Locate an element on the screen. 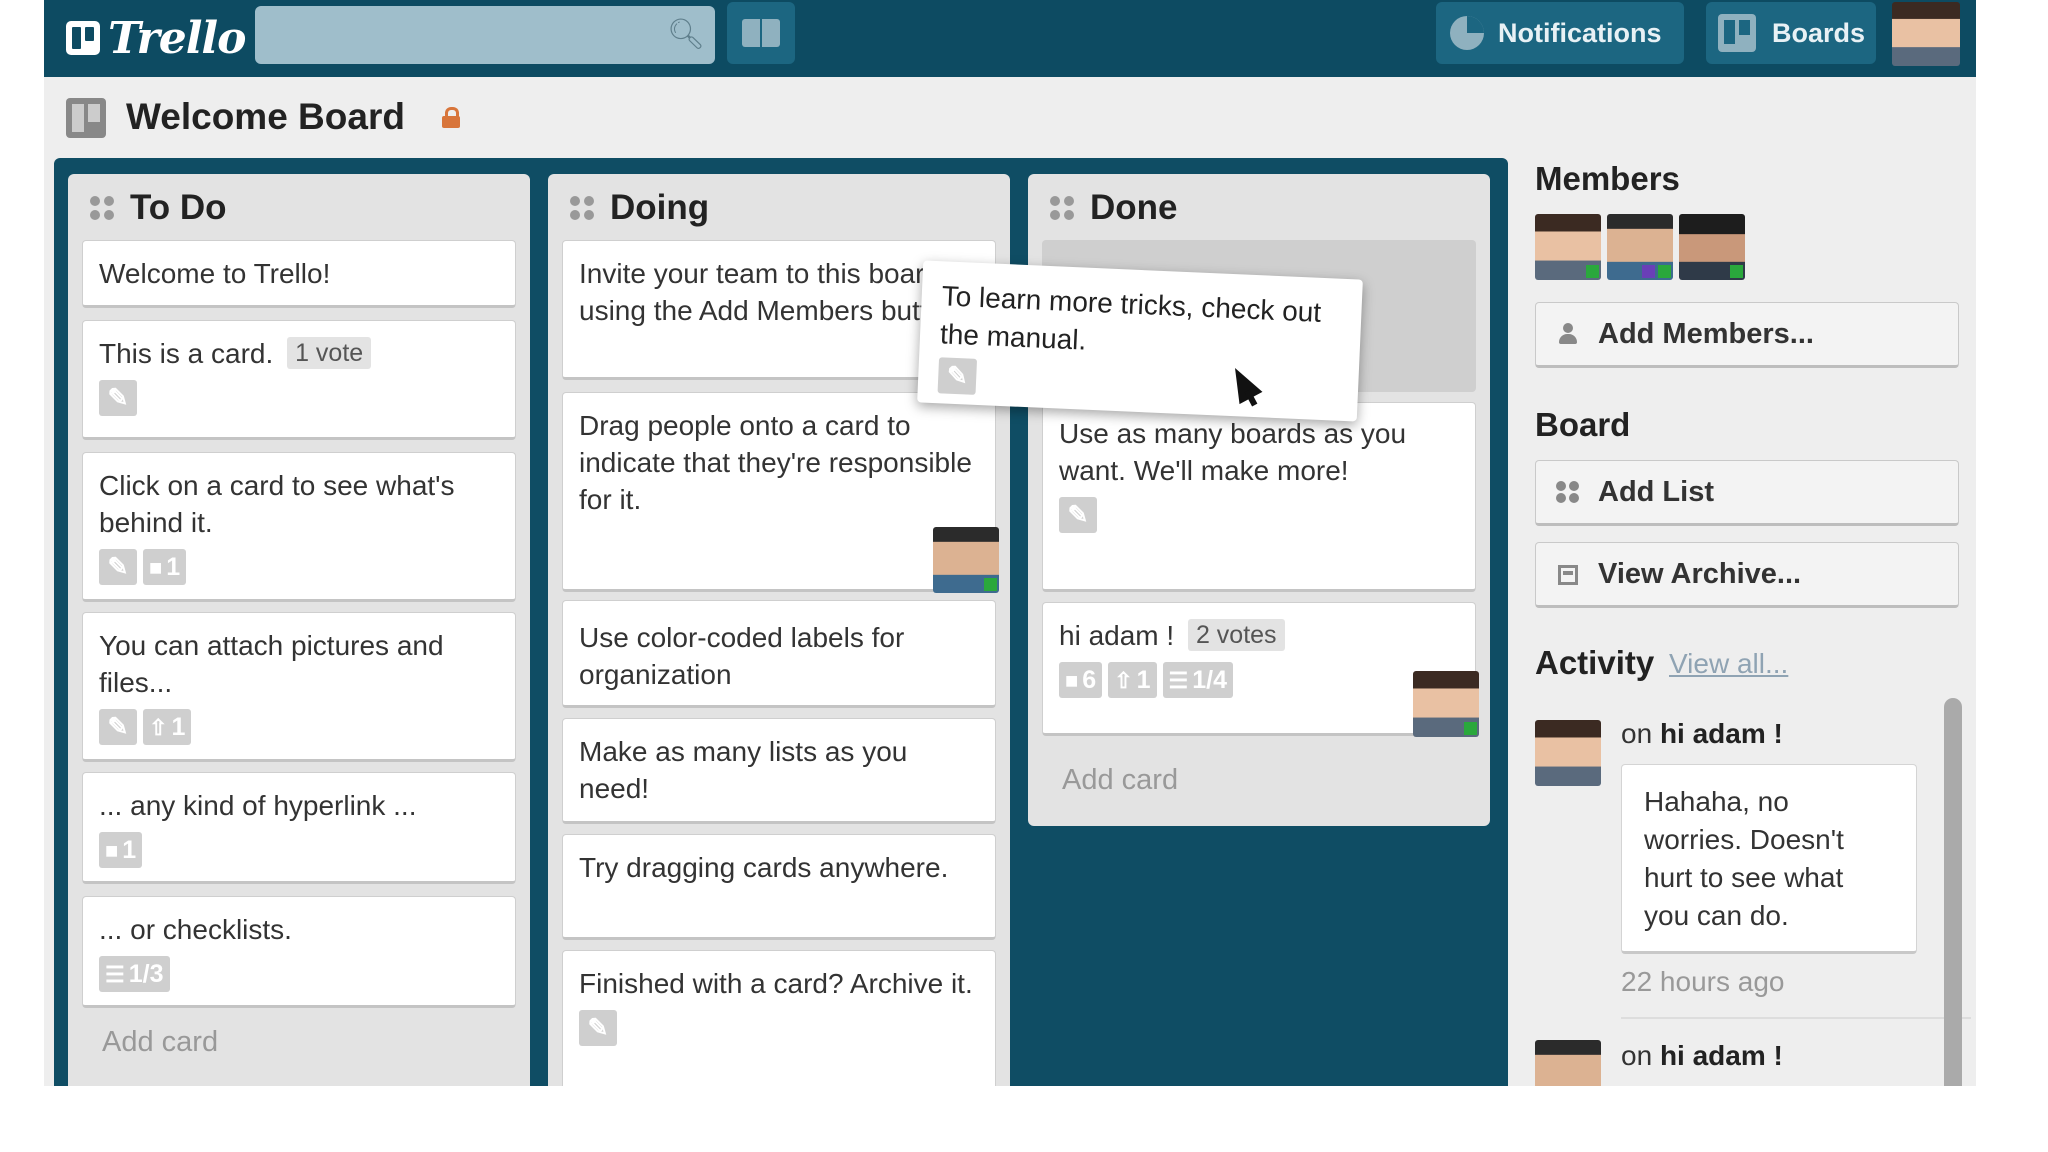 Image resolution: width=2048 pixels, height=1152 pixels. board-title: Welcome Board is located at coordinates (265, 117).